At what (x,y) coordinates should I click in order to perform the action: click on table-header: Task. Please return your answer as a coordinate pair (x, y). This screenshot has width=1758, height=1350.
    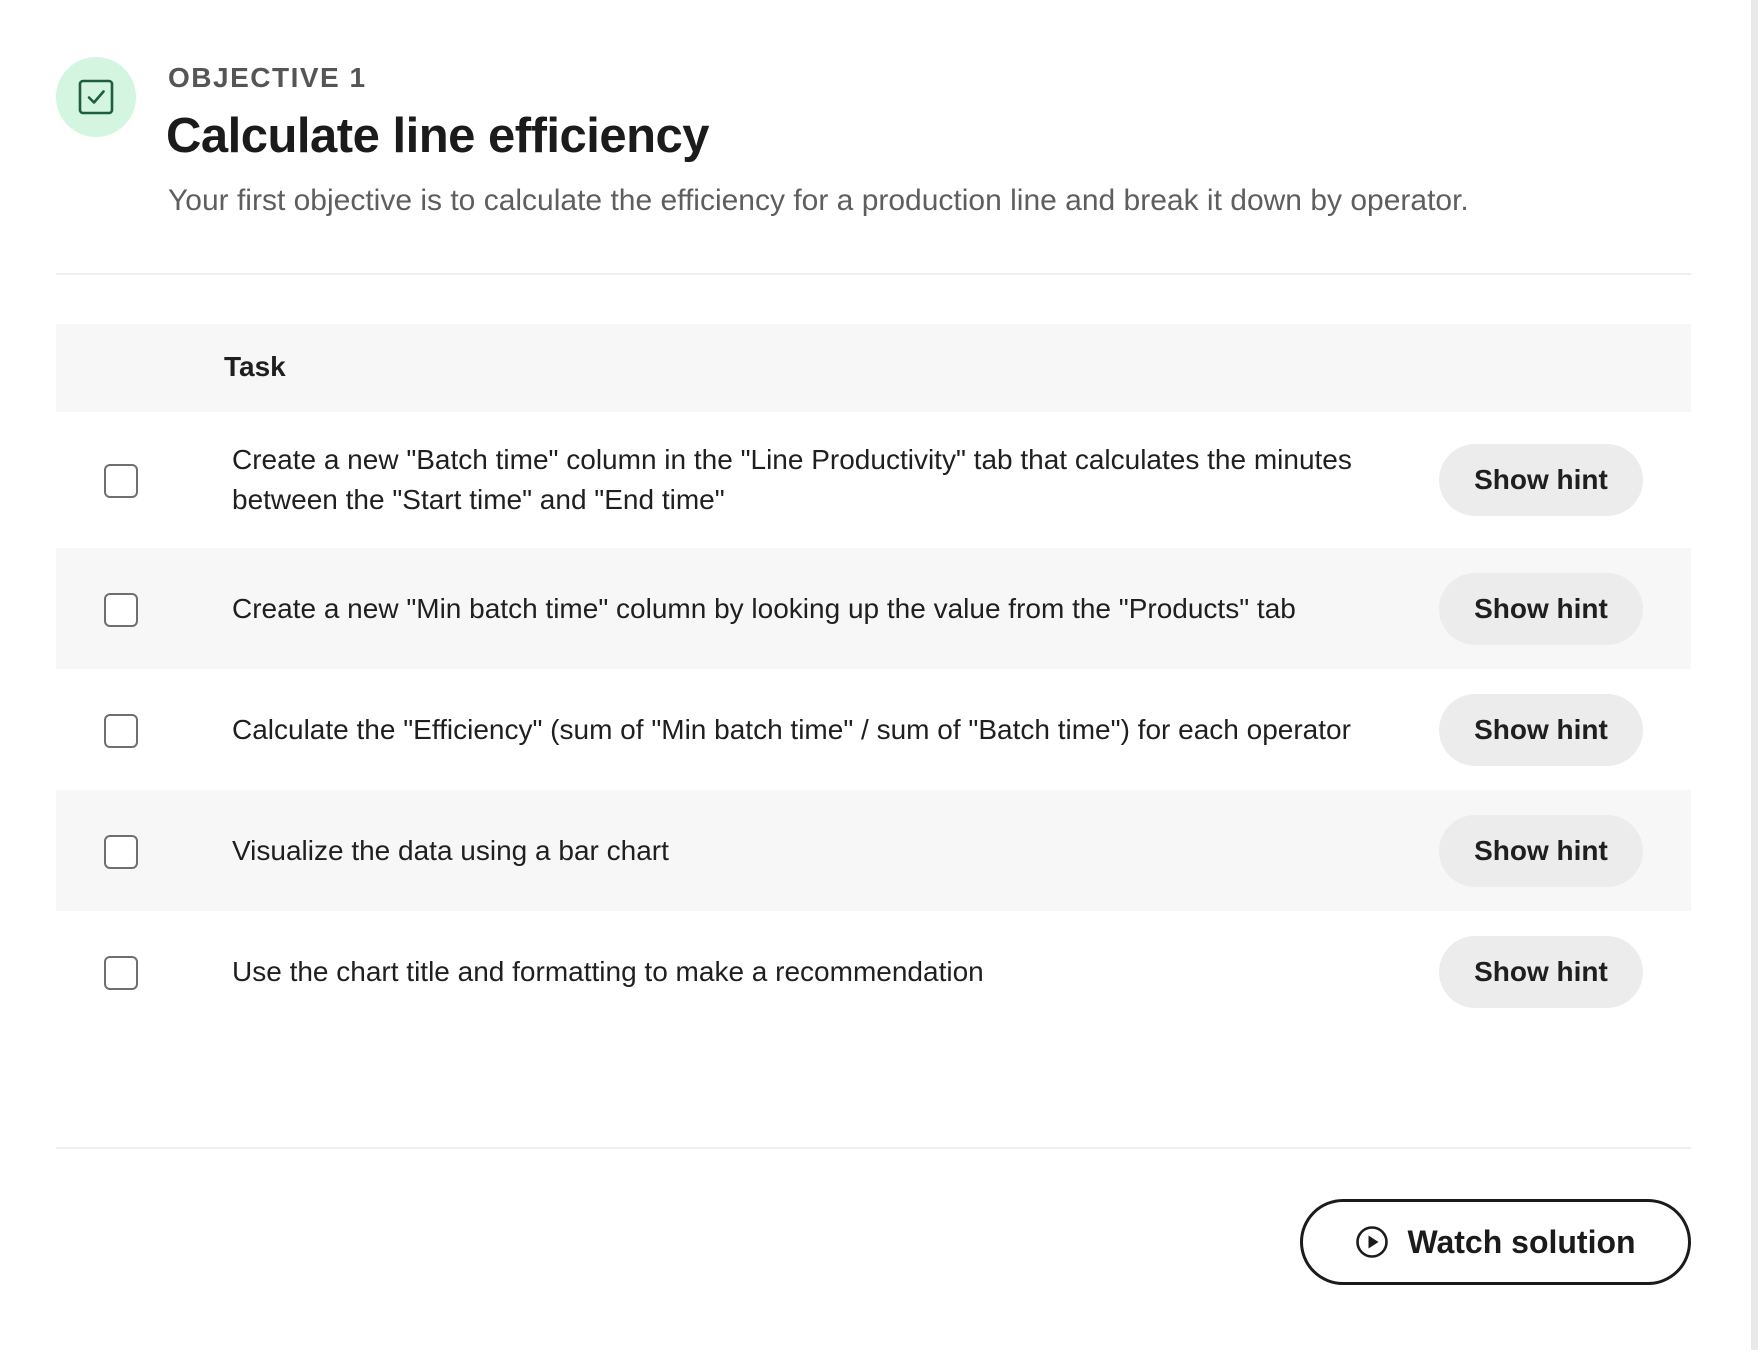
    Looking at the image, I should click on (873, 368).